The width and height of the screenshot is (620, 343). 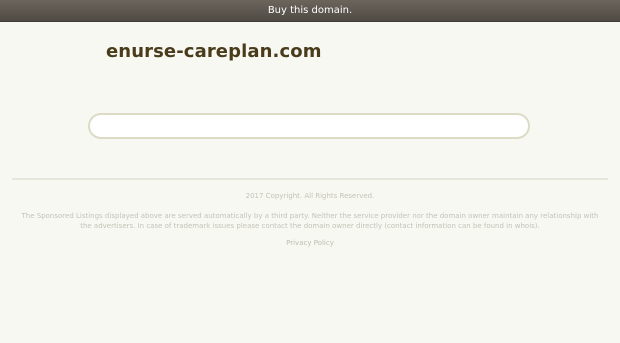 I want to click on copyright-text: 2017 Copyright. All Rights Reserved., so click(x=310, y=196).